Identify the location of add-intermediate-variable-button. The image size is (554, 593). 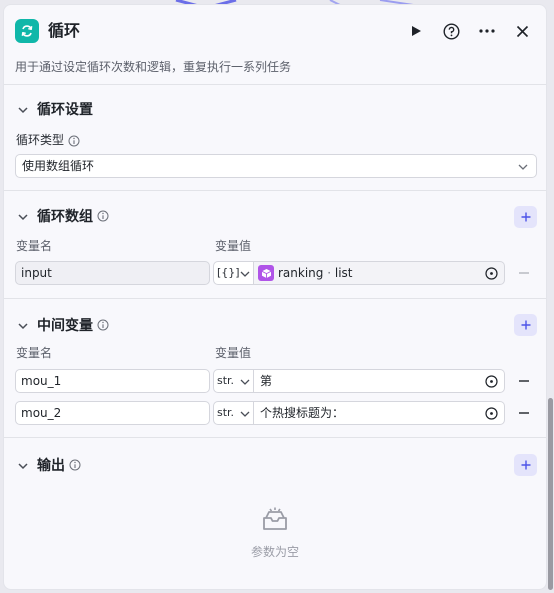
(525, 325).